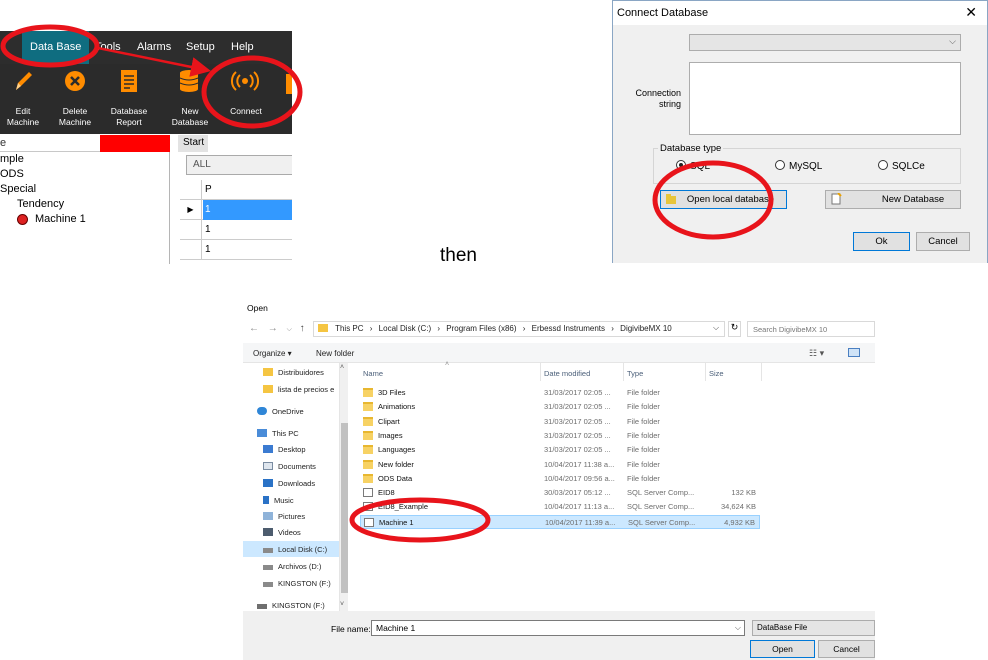  I want to click on file-type-select: DataBase File, so click(813, 628).